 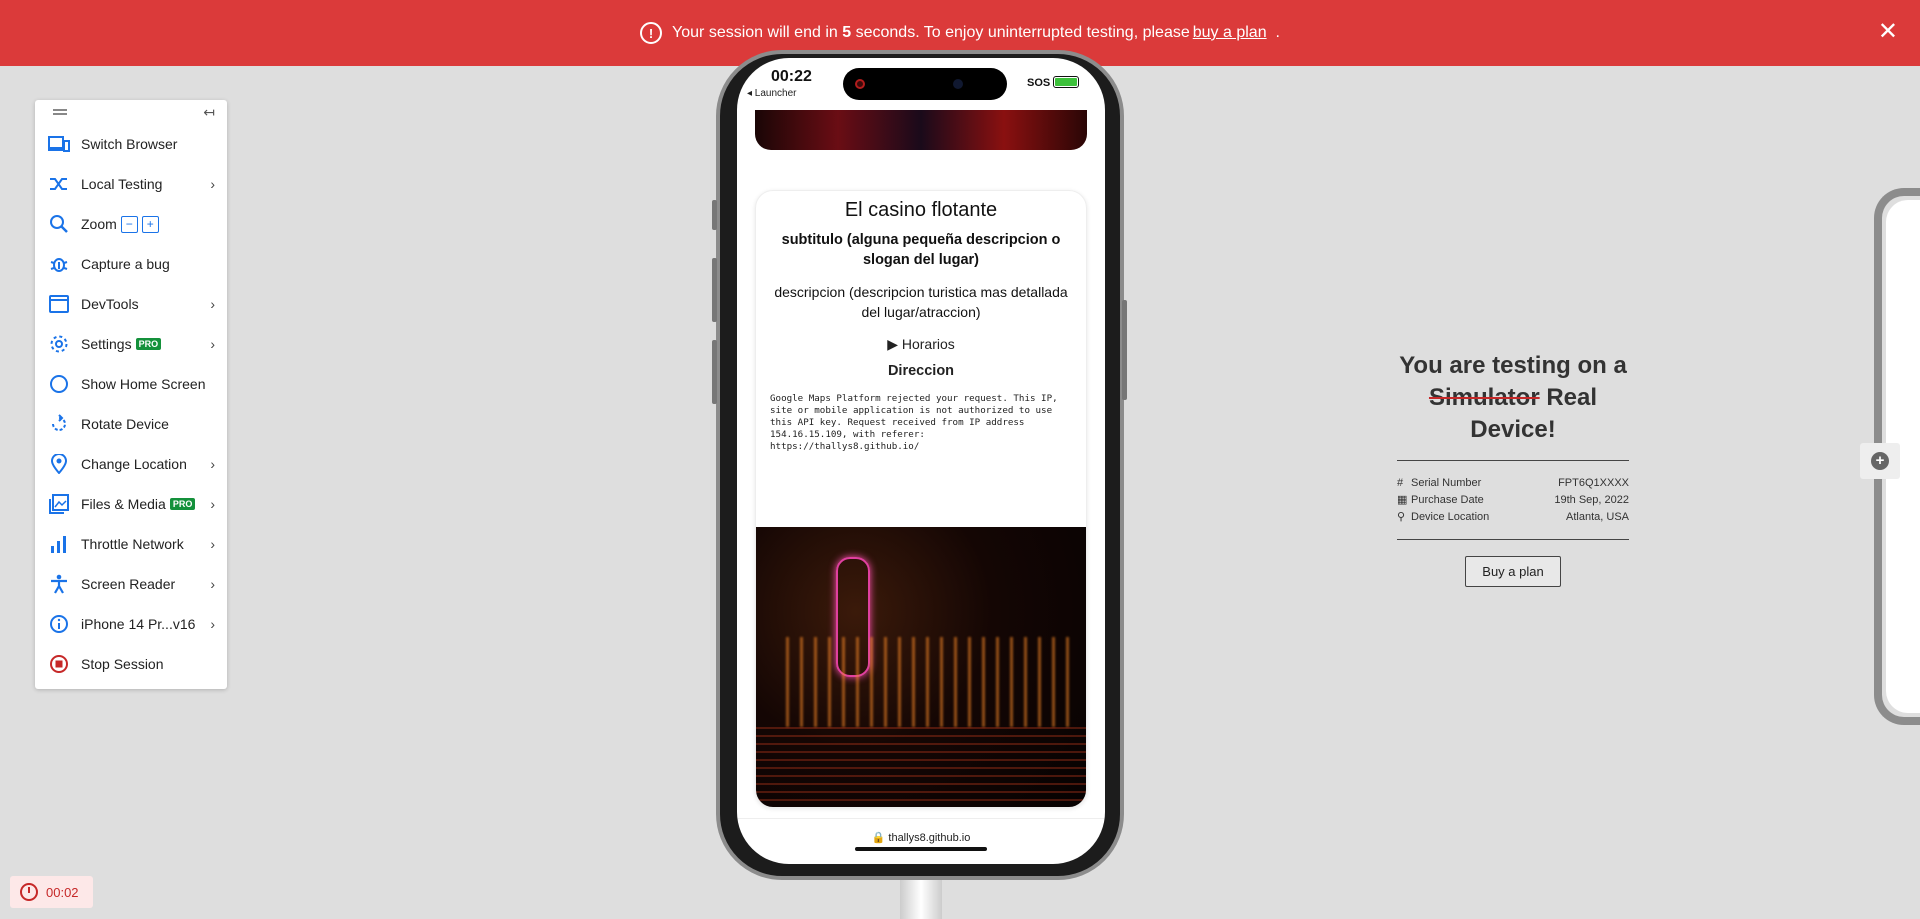 What do you see at coordinates (59, 344) in the screenshot?
I see `gear-icon` at bounding box center [59, 344].